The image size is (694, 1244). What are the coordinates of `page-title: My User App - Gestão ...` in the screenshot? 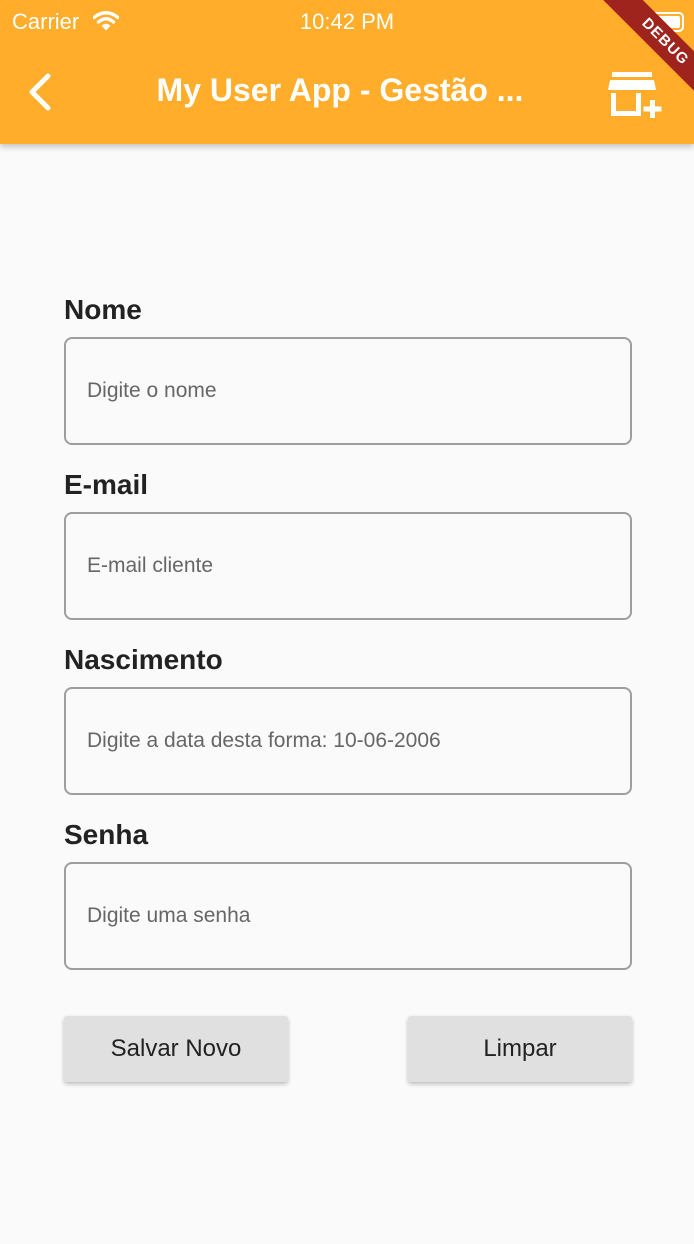 It's located at (340, 90).